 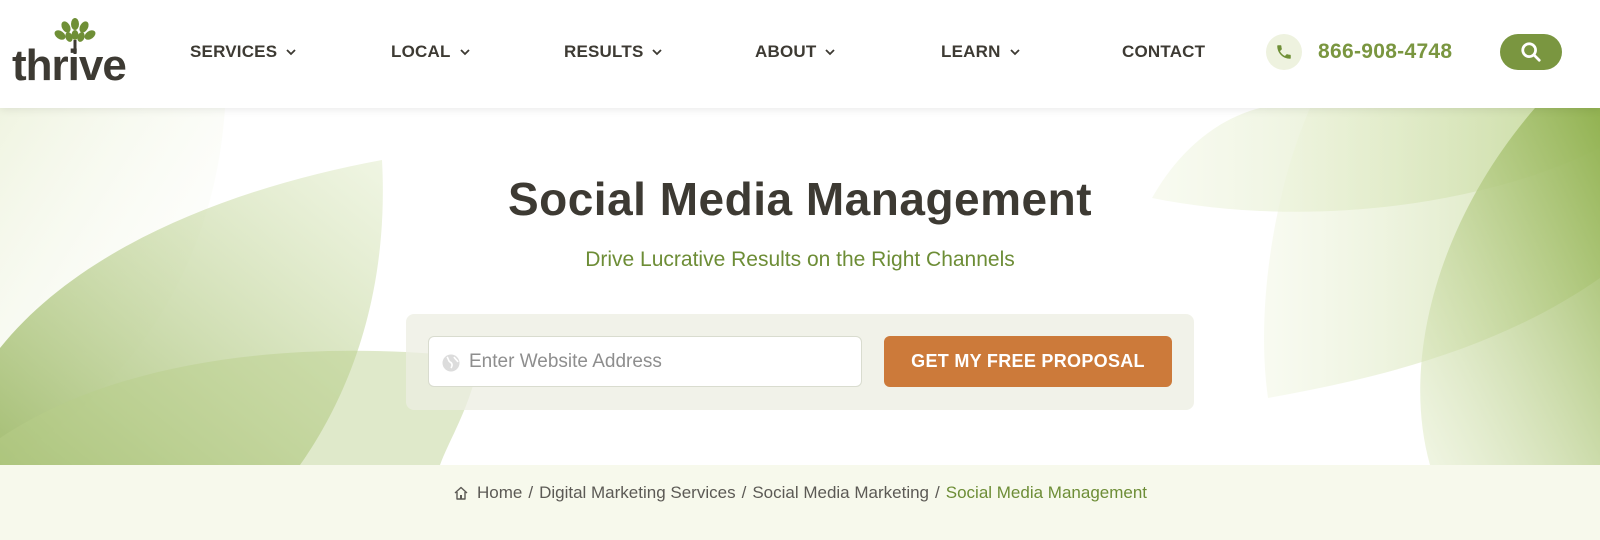 What do you see at coordinates (421, 51) in the screenshot?
I see `nav-item-label: LOCAL` at bounding box center [421, 51].